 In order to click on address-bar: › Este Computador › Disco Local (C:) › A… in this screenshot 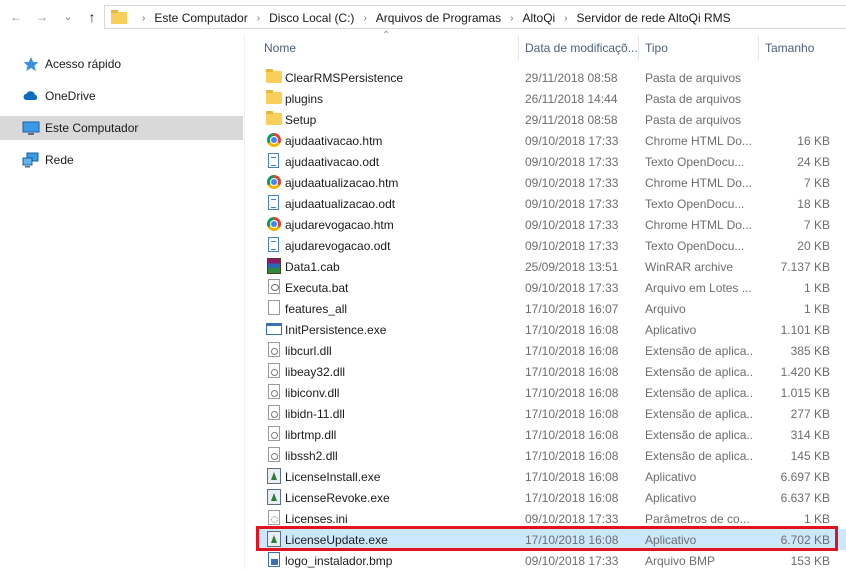, I will do `click(475, 17)`.